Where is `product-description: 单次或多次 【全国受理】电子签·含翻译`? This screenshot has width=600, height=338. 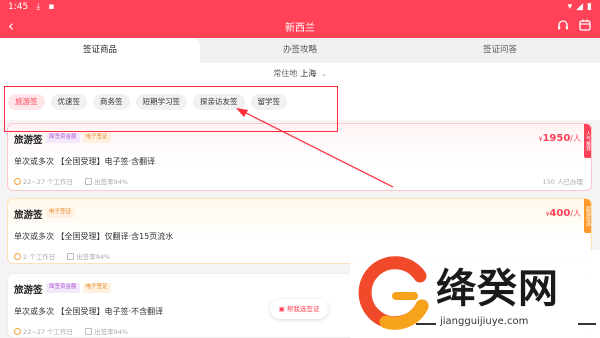 product-description: 单次或多次 【全国受理】电子签·含翻译 is located at coordinates (85, 161).